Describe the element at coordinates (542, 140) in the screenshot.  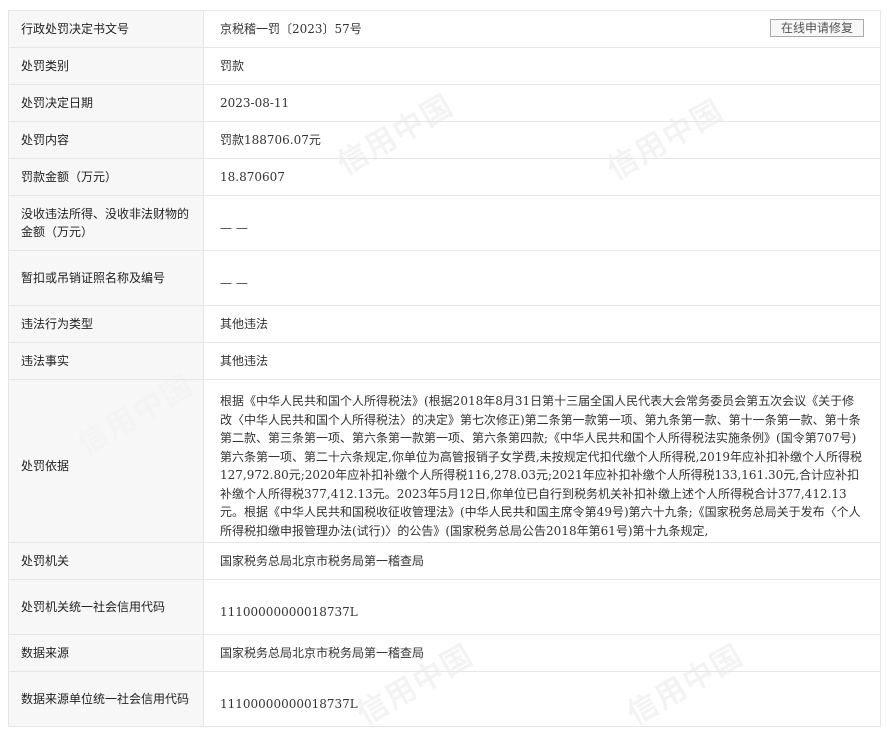
I see `value-penalty-content: 罚款188706.07元` at that location.